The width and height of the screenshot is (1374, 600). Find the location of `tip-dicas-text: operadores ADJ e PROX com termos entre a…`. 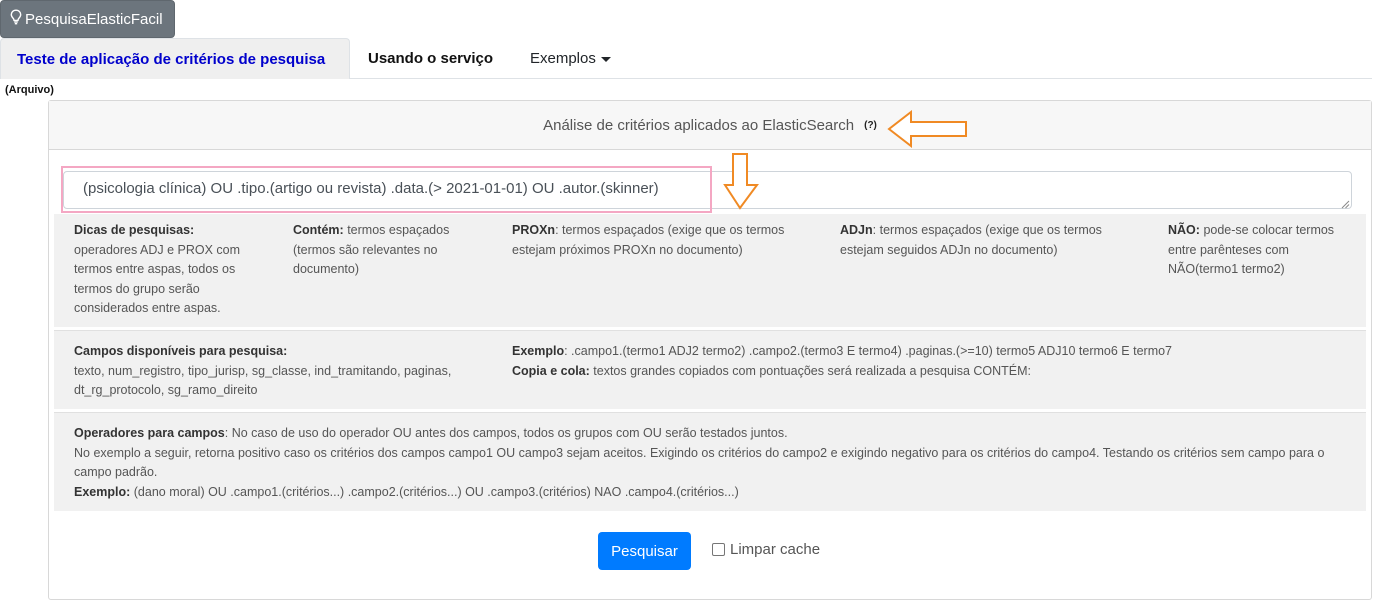

tip-dicas-text: operadores ADJ e PROX com termos entre a… is located at coordinates (157, 279).